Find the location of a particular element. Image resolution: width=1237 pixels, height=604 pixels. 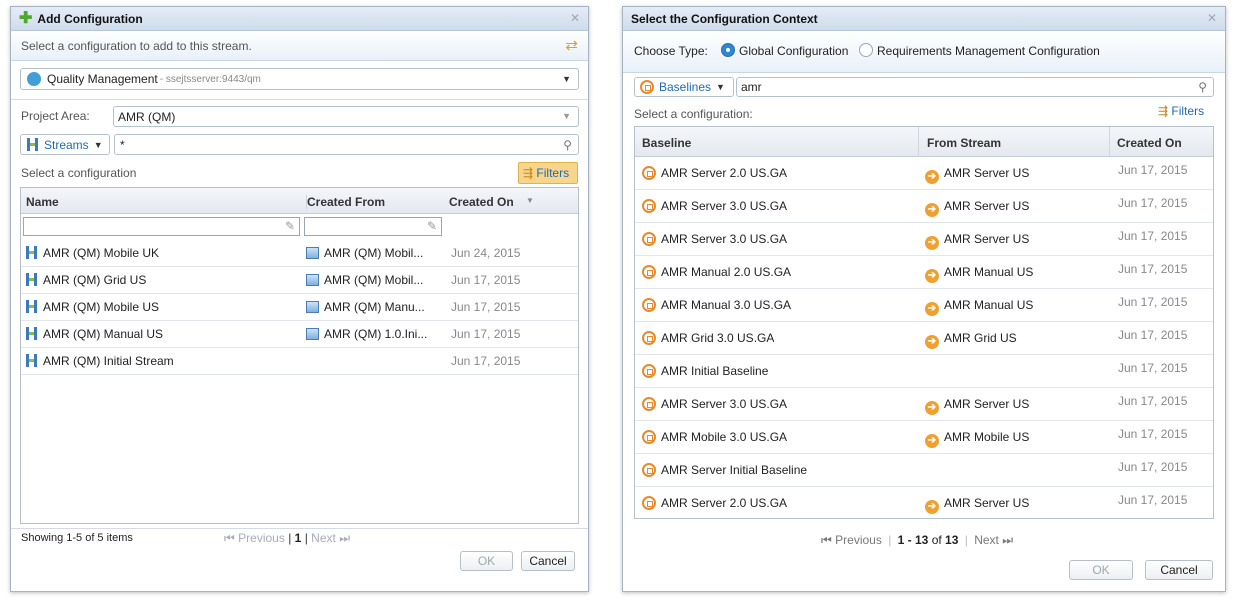

table-row: AMR Server Initial Baseline Jun 17, 2015 is located at coordinates (924, 470).